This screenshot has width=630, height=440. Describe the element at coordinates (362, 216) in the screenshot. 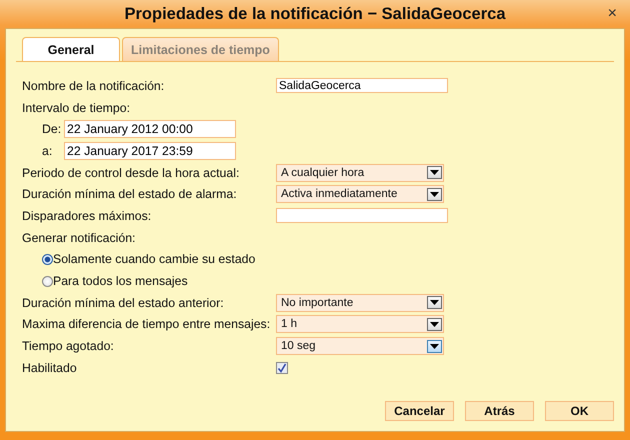

I see `input-field` at that location.